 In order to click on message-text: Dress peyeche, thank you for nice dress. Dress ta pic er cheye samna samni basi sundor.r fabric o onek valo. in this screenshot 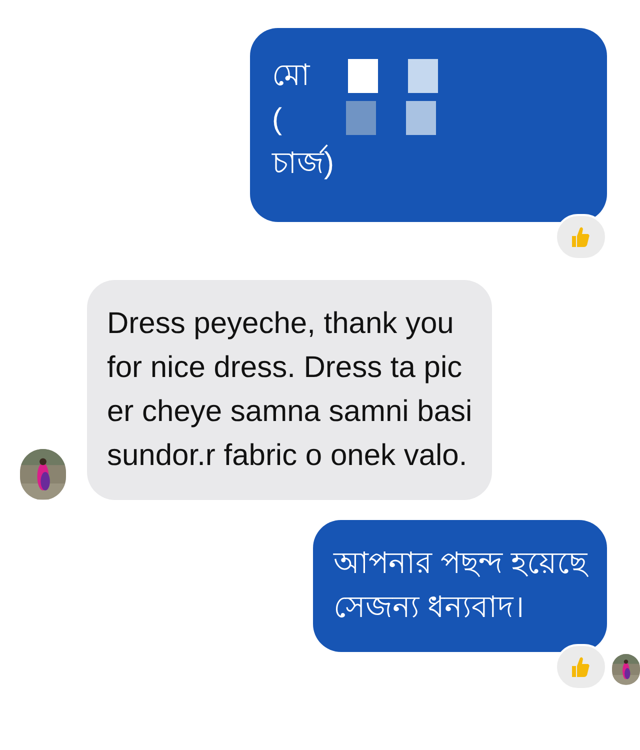, I will do `click(289, 390)`.